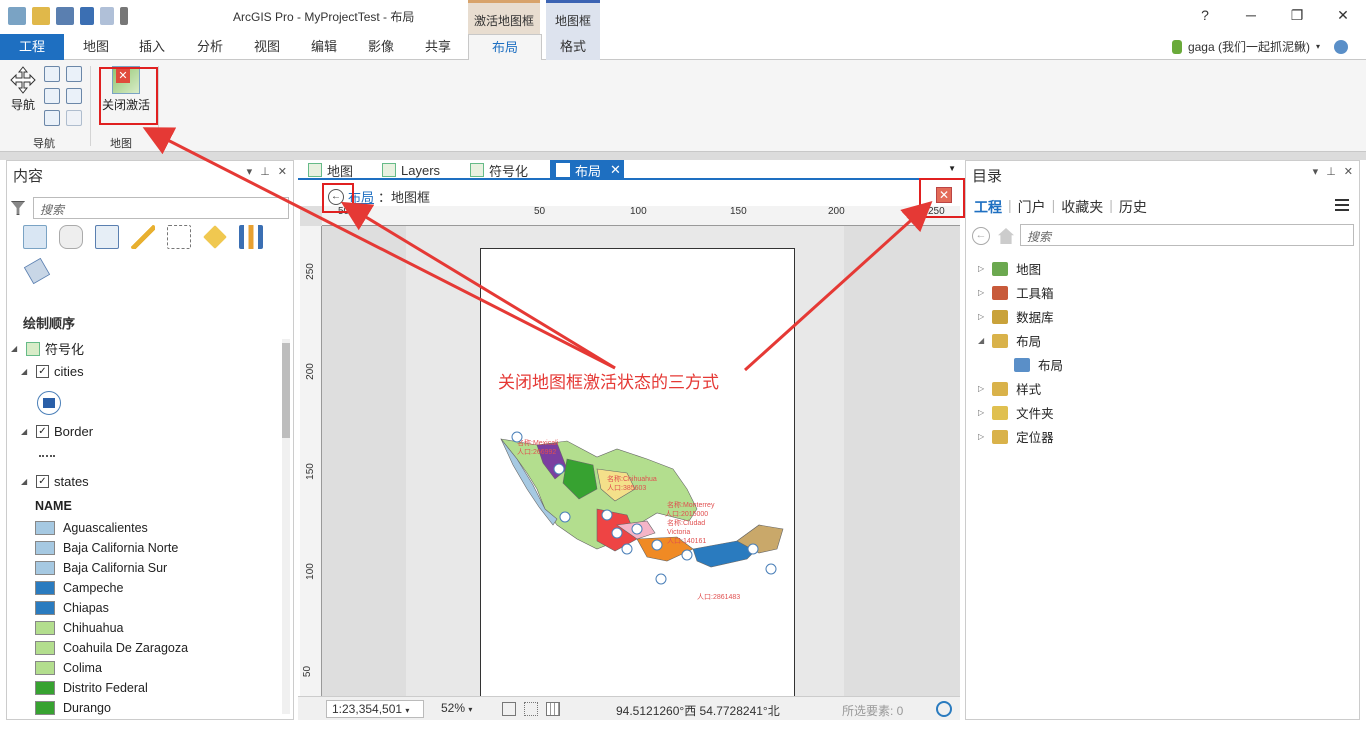  Describe the element at coordinates (250, 171) in the screenshot. I see `pane-menu-icon: ▾` at that location.